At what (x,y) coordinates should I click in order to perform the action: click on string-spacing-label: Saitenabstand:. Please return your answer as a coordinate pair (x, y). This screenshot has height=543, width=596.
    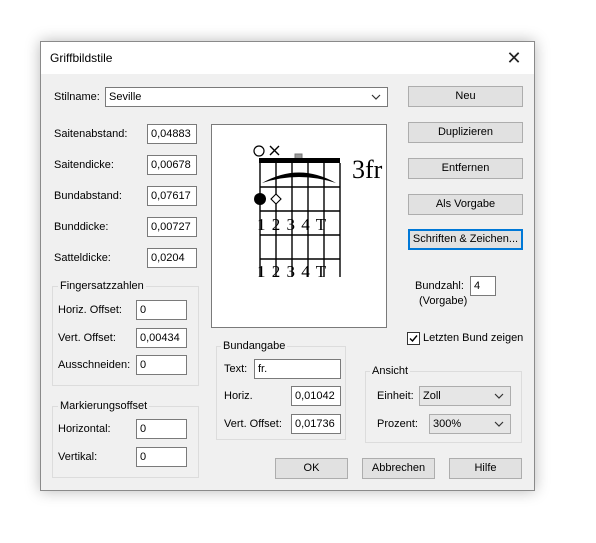
    Looking at the image, I should click on (91, 134).